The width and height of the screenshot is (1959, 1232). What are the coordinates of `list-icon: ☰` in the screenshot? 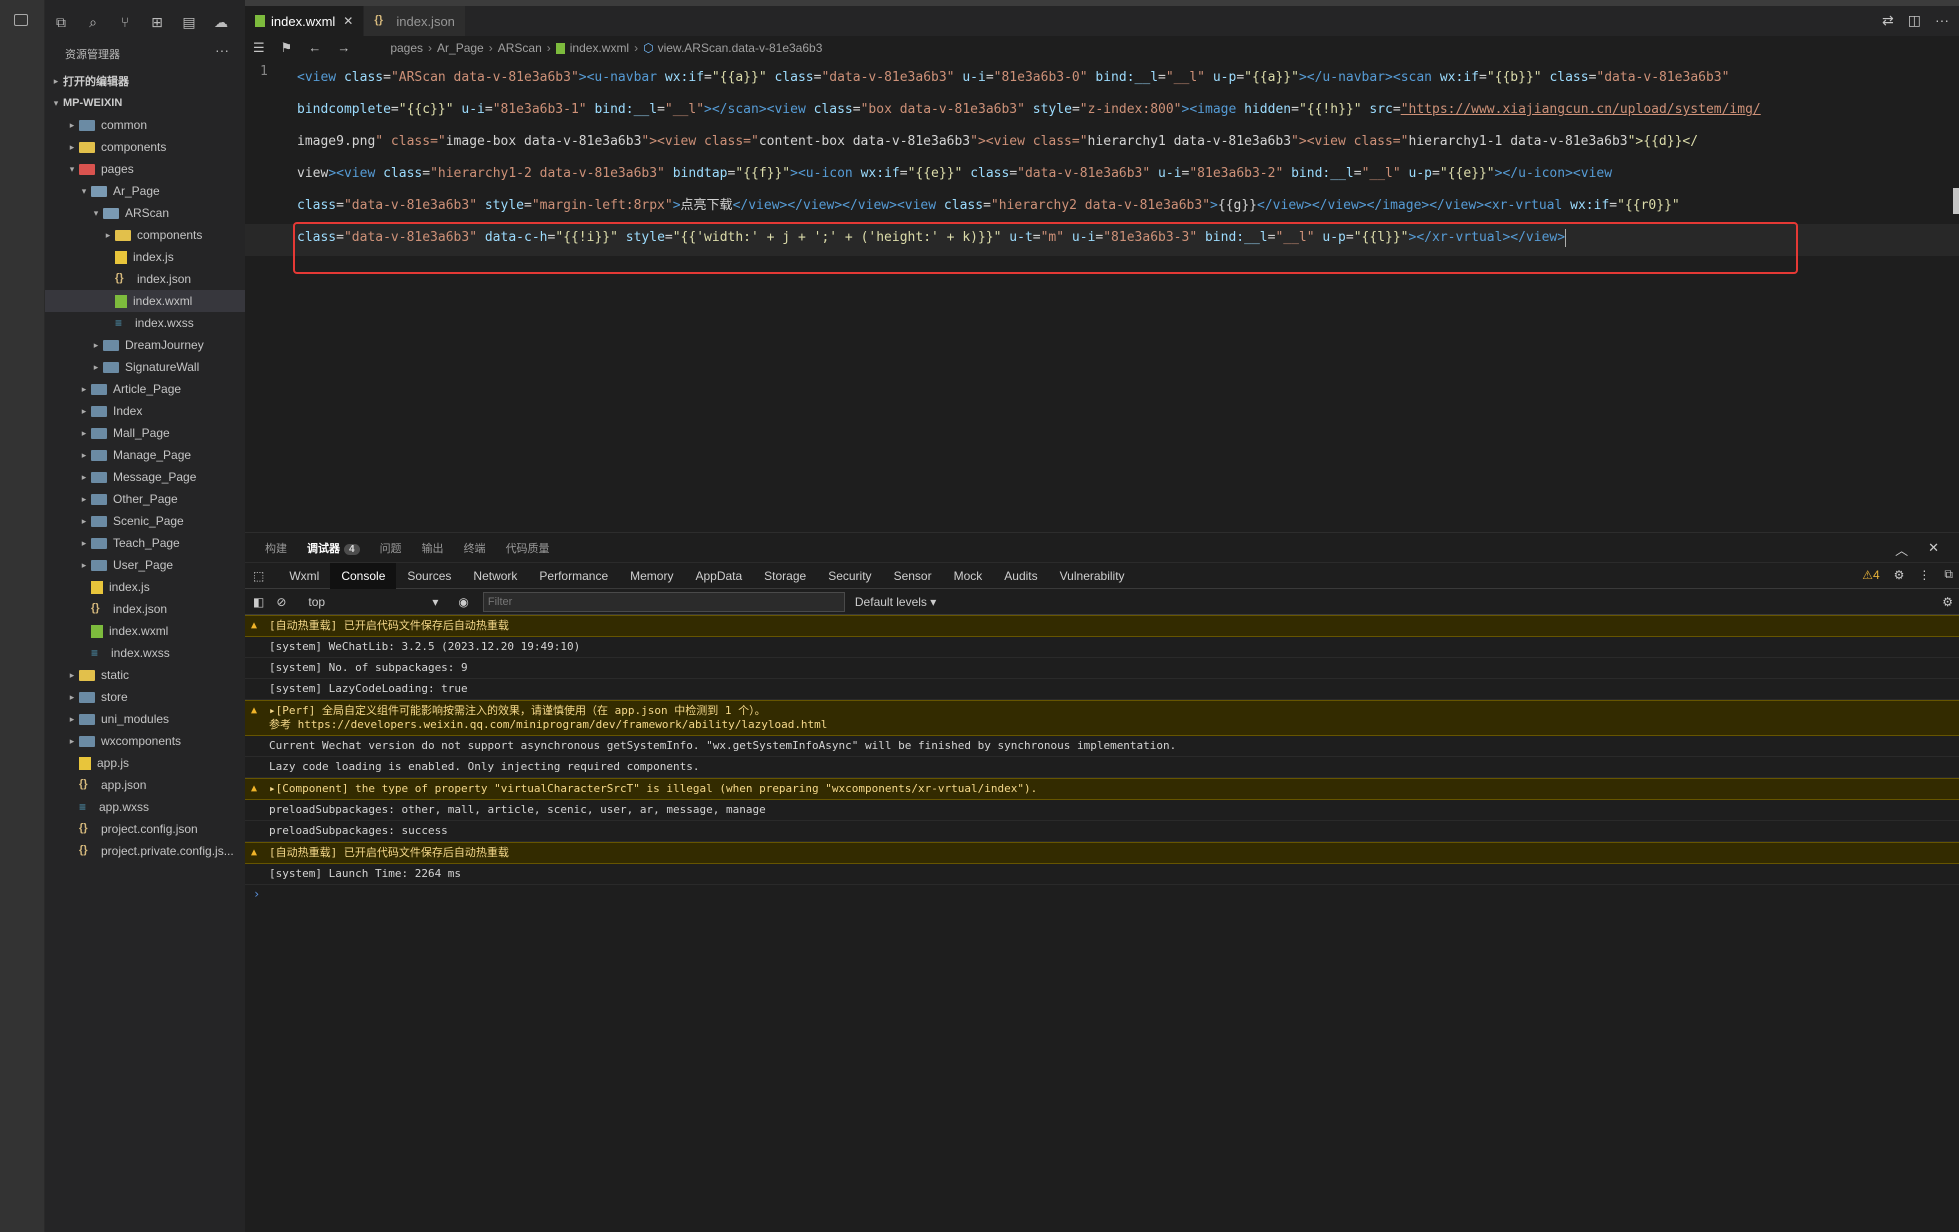 It's located at (259, 48).